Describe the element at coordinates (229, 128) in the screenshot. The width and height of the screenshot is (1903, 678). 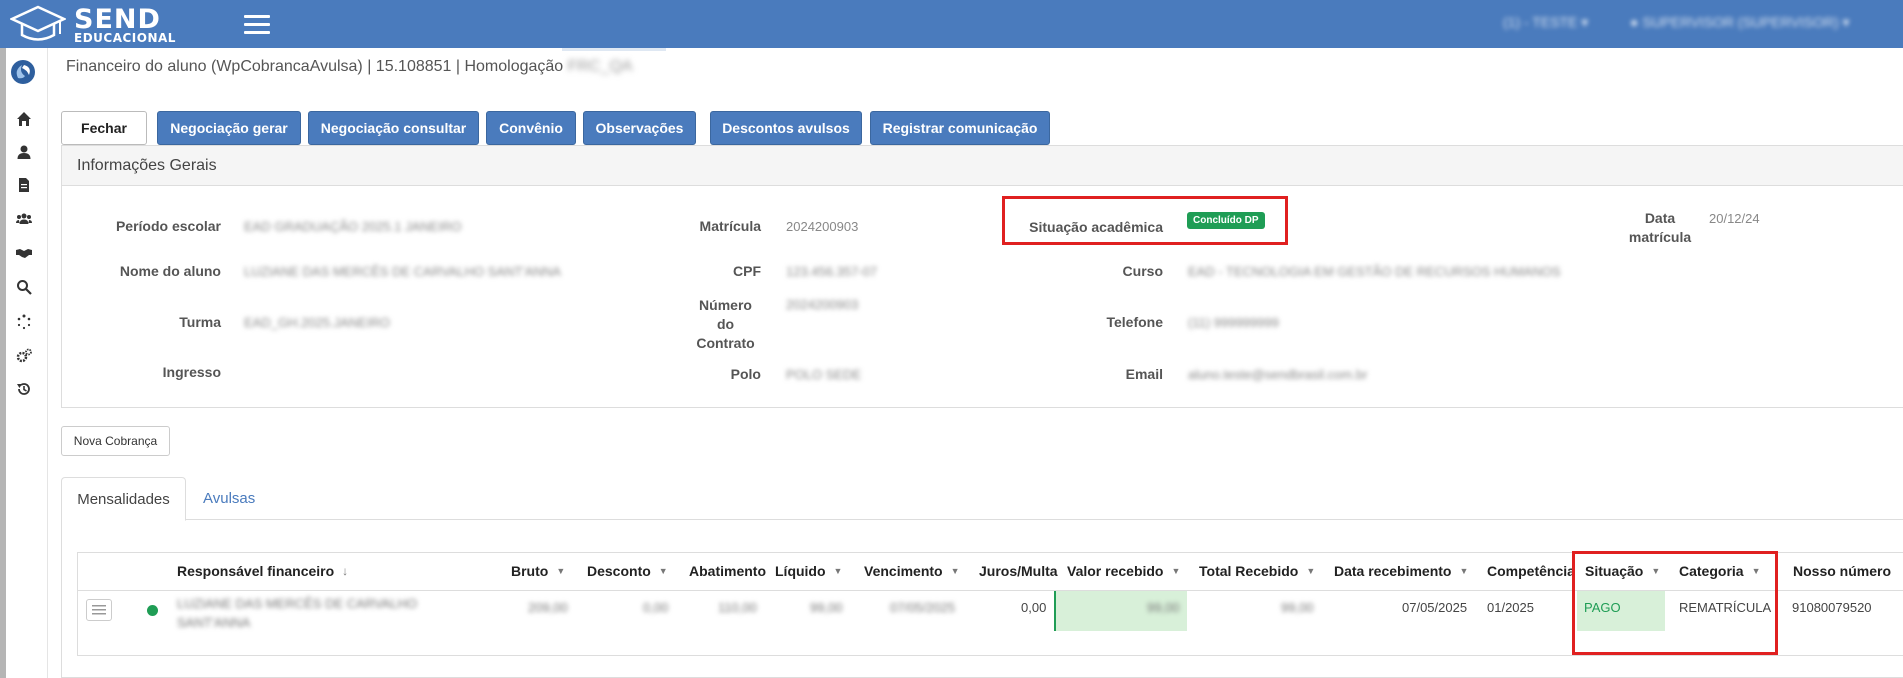
I see `negociacao-gerar-button: Negociação gerar` at that location.